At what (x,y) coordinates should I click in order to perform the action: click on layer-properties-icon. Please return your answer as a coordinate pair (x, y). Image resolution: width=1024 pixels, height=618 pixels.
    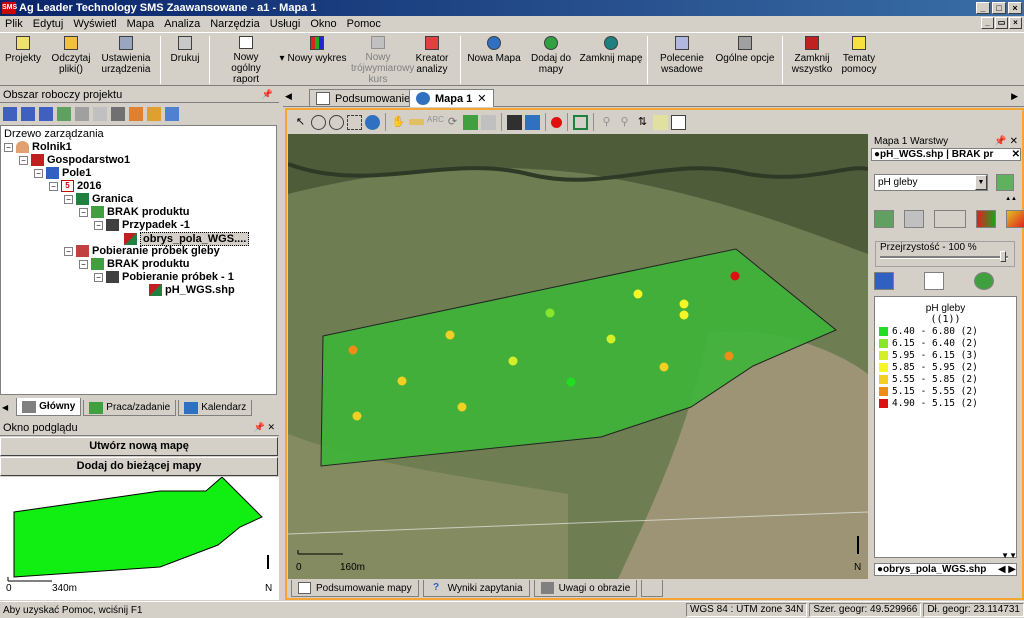
    Looking at the image, I should click on (884, 281).